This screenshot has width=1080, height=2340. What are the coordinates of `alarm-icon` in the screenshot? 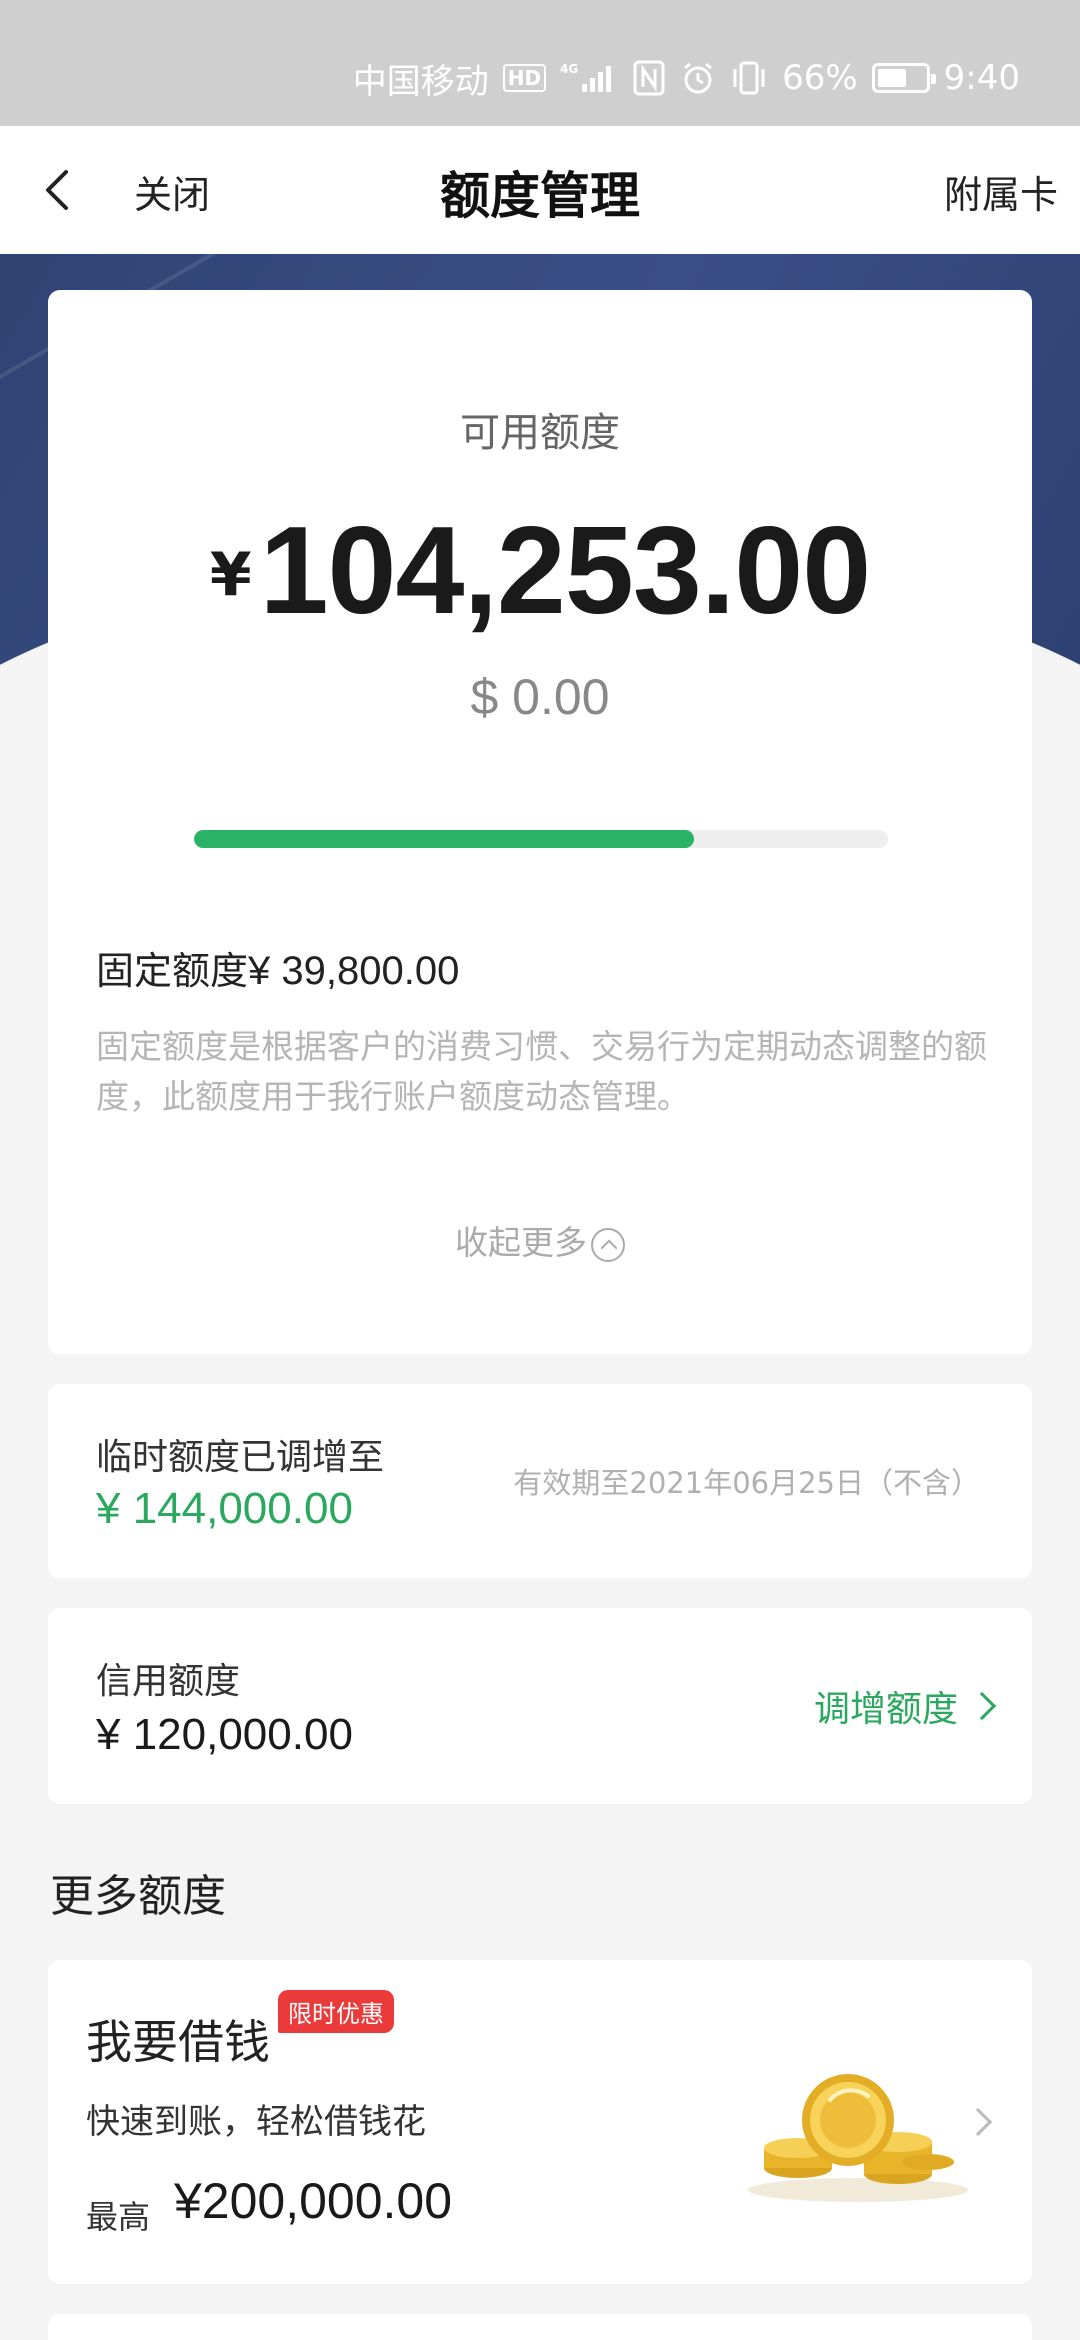 It's located at (698, 78).